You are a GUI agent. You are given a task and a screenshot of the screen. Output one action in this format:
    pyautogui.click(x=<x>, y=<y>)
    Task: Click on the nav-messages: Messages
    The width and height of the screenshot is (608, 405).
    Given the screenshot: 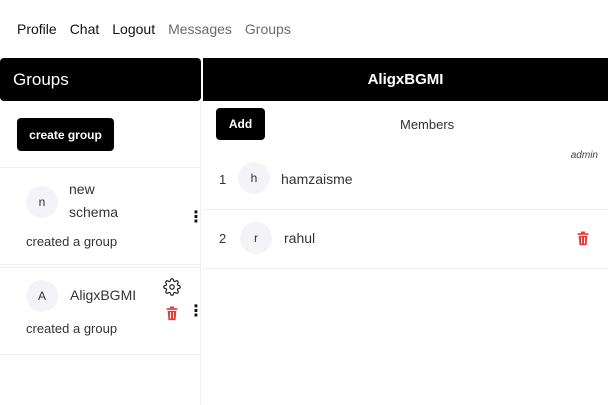 What is the action you would take?
    pyautogui.click(x=200, y=29)
    